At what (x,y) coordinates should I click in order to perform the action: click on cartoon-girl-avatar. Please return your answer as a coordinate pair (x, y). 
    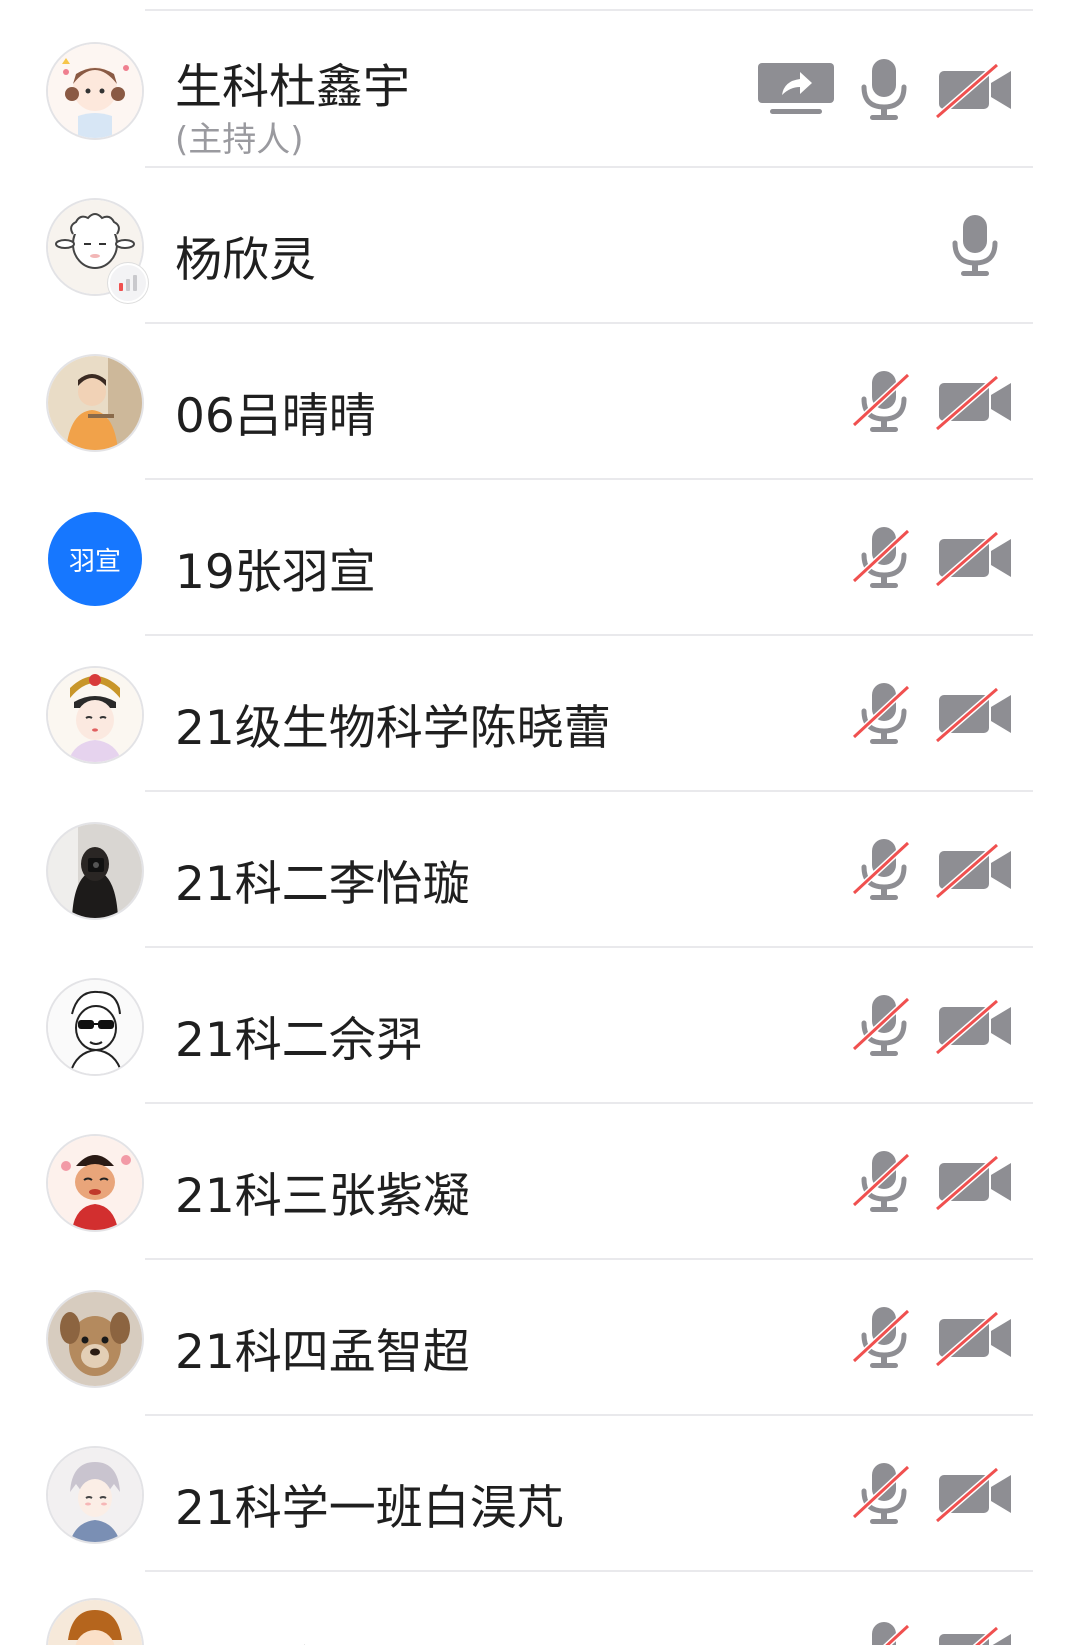
    Looking at the image, I should click on (95, 91).